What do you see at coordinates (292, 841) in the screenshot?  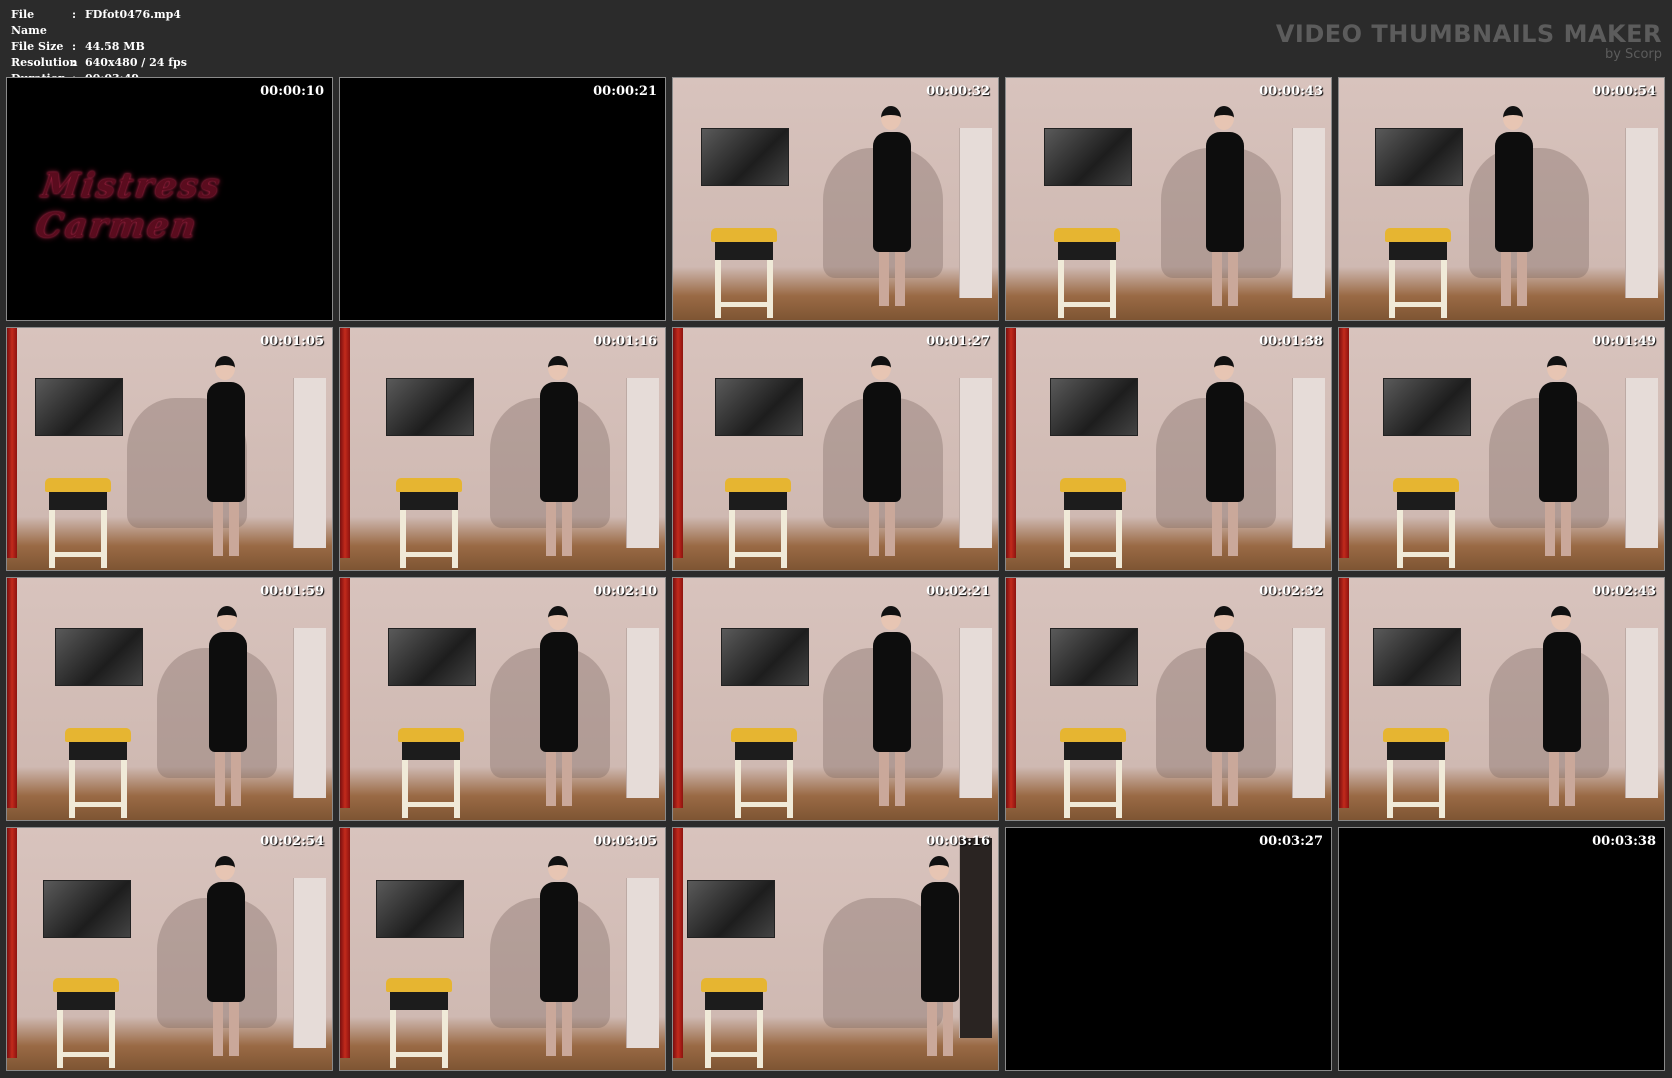 I see `thumbnail-timestamp: 00:02:54` at bounding box center [292, 841].